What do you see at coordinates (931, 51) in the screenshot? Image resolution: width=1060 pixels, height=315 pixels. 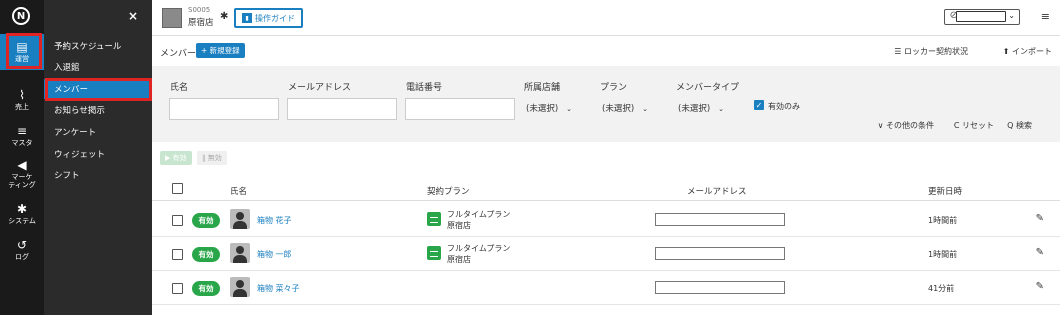 I see `locker-status-button: ☰ ロッカー契約状況` at bounding box center [931, 51].